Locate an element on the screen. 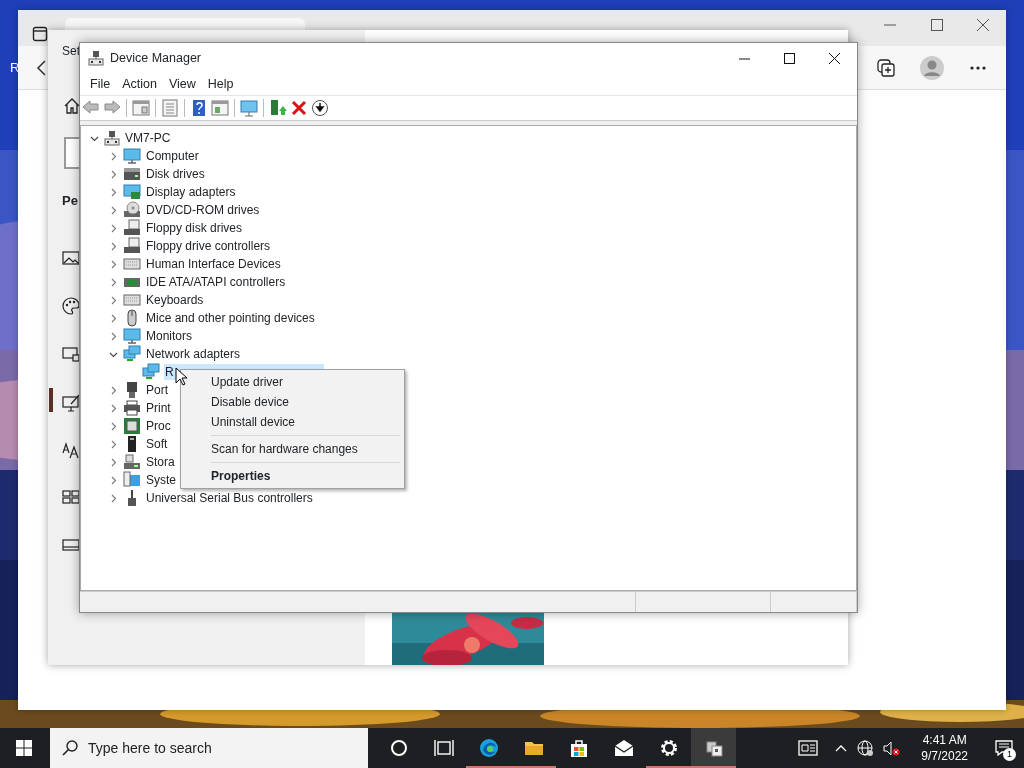 This screenshot has width=1024, height=768. tree-item: Soft is located at coordinates (157, 444).